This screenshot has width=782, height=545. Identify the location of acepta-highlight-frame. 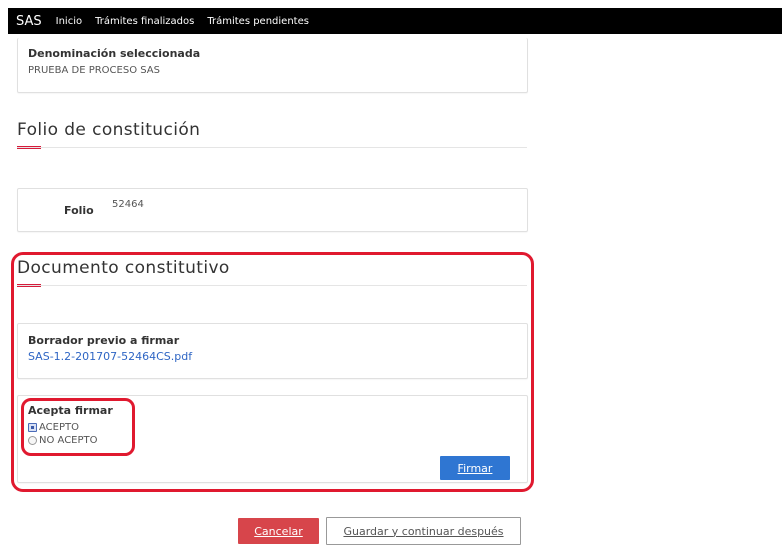
(78, 427).